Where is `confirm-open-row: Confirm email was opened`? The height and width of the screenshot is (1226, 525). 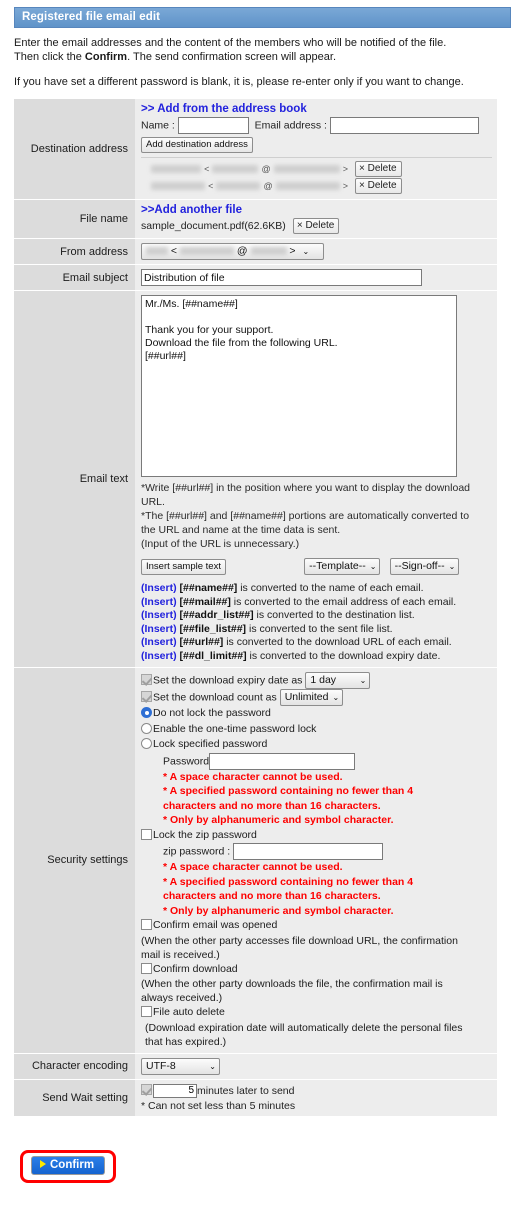
confirm-open-row: Confirm email was opened is located at coordinates (316, 926).